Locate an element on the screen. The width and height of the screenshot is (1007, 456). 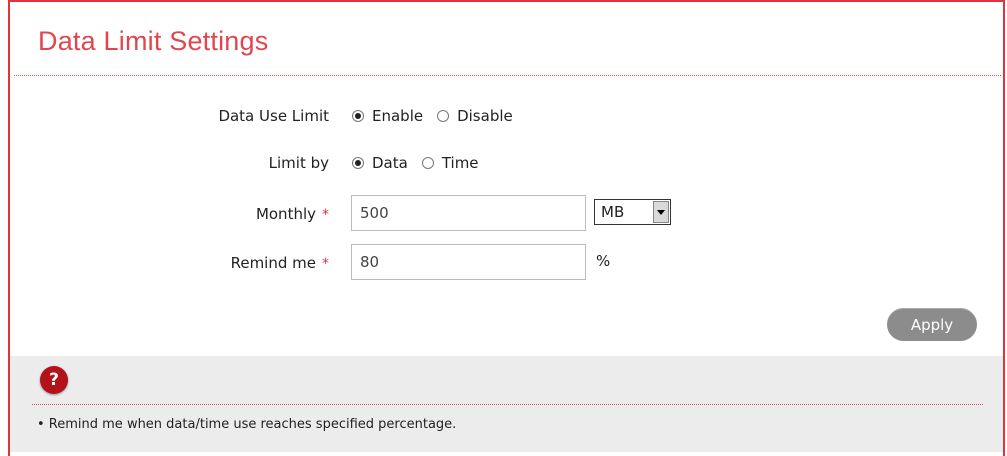
disable-radio-label: Disable is located at coordinates (485, 116).